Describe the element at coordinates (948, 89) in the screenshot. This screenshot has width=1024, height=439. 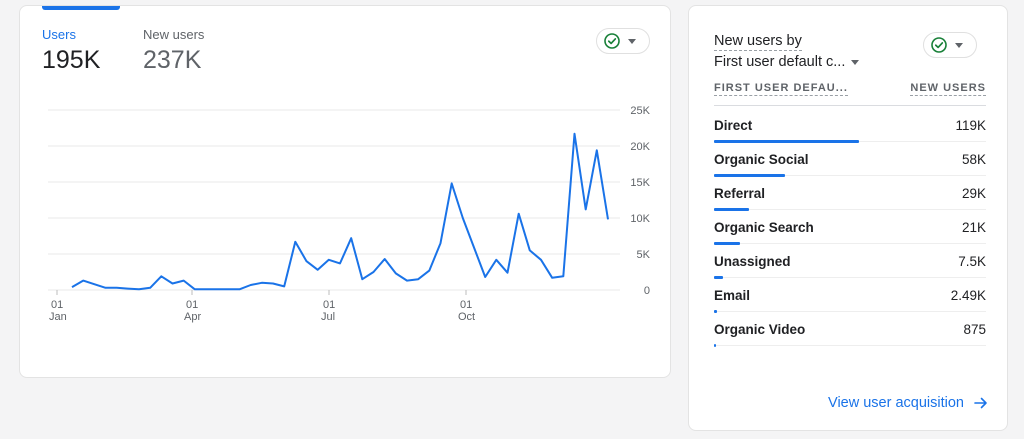
I see `column-header-new-users: NEW USERS` at that location.